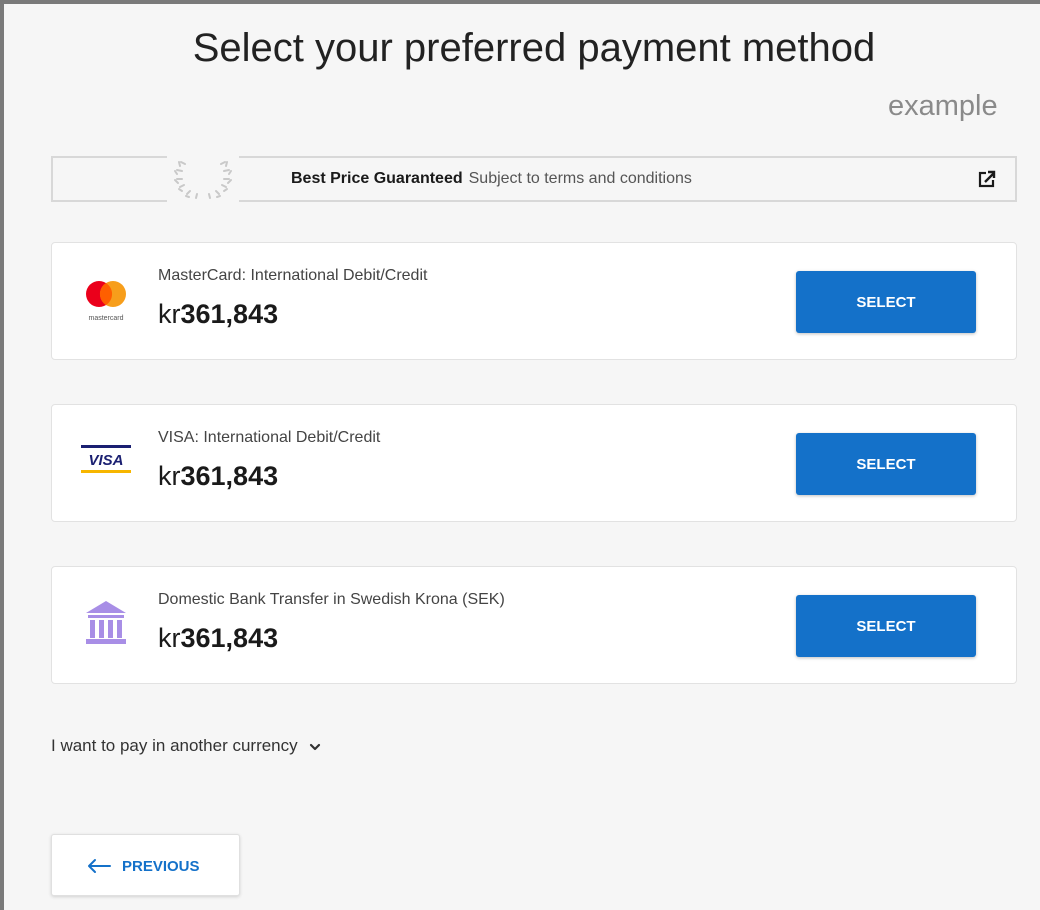  I want to click on previous-label: PREVIOUS, so click(161, 866).